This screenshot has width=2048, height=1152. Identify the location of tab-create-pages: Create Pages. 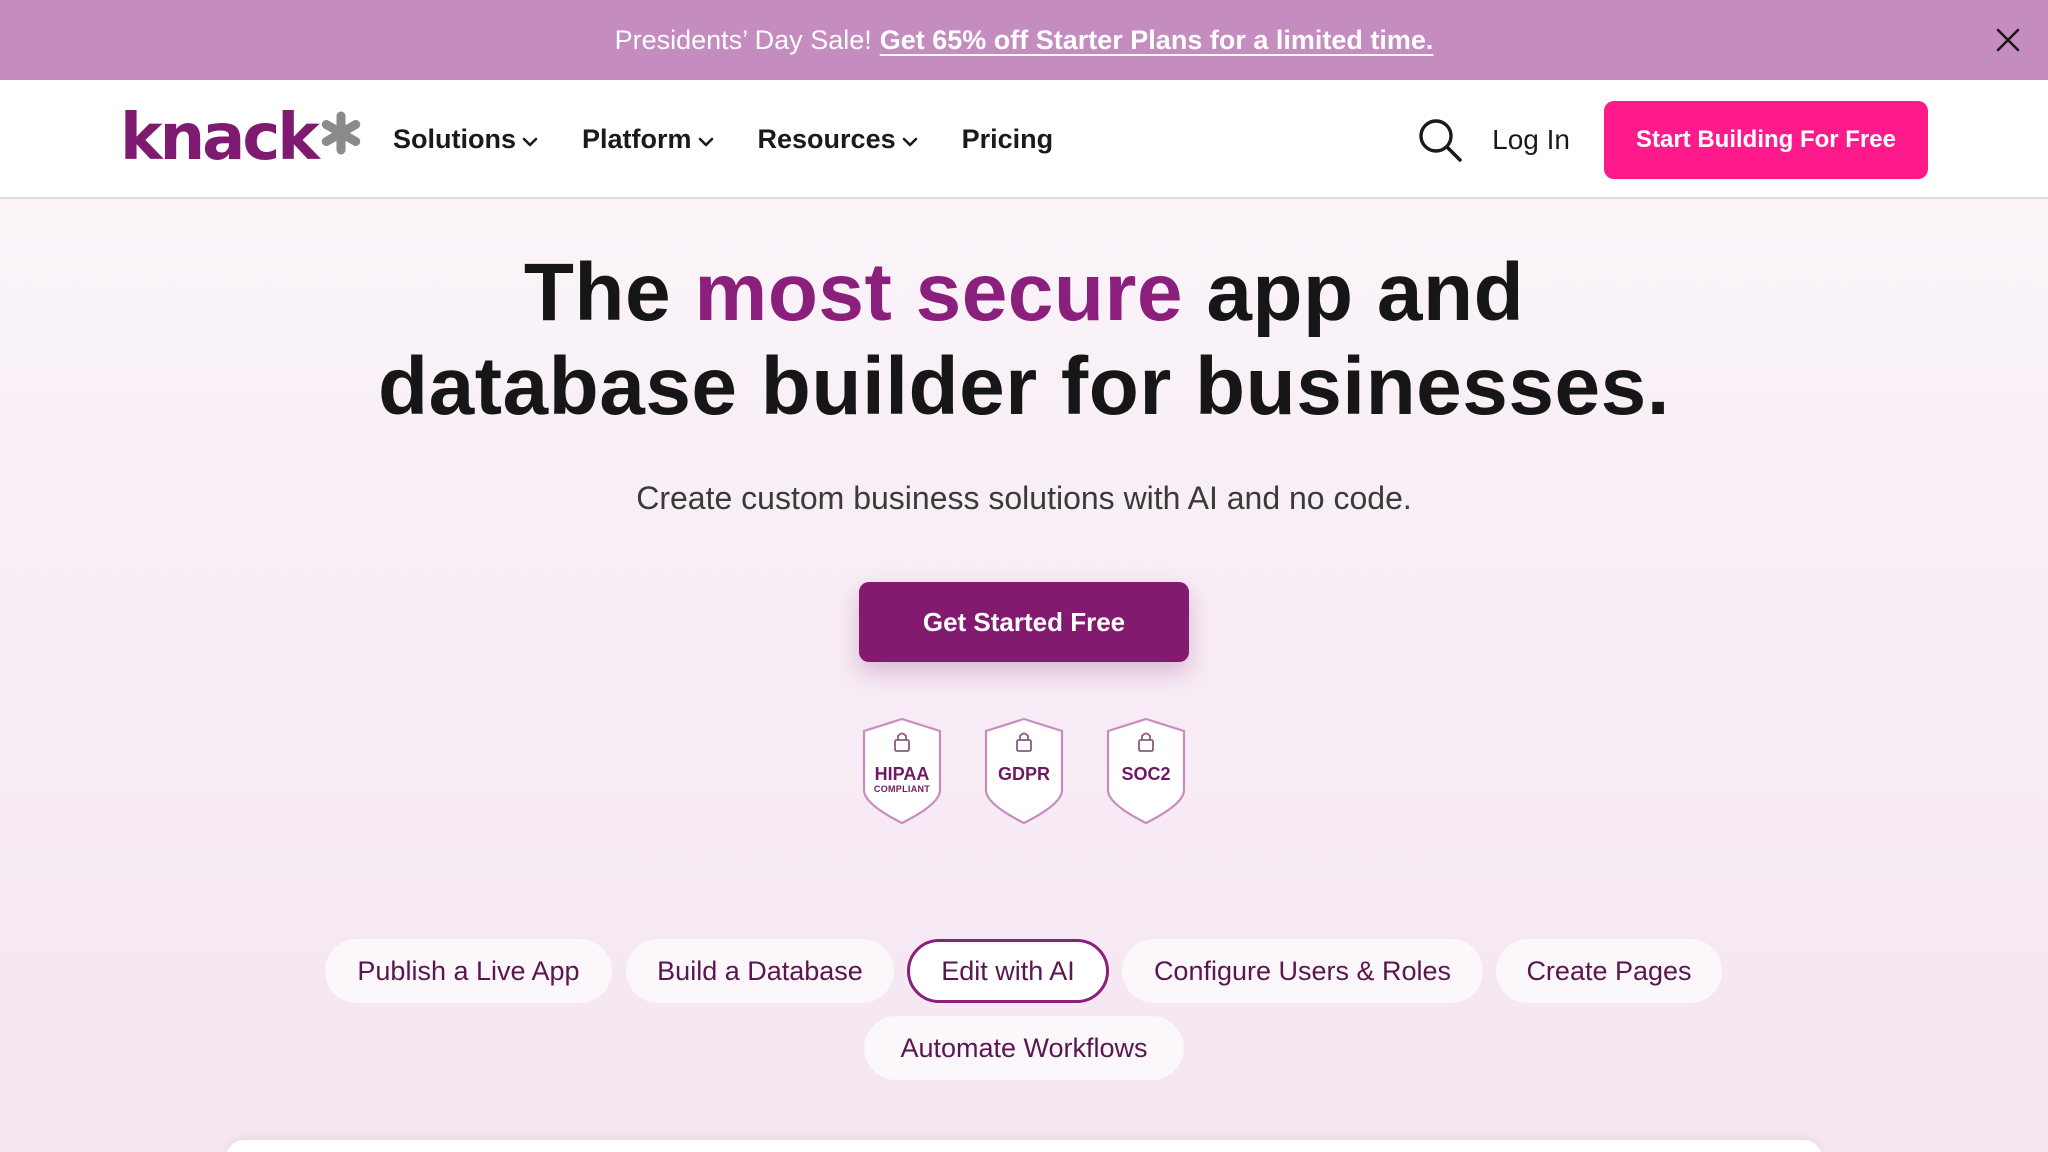
(1609, 971).